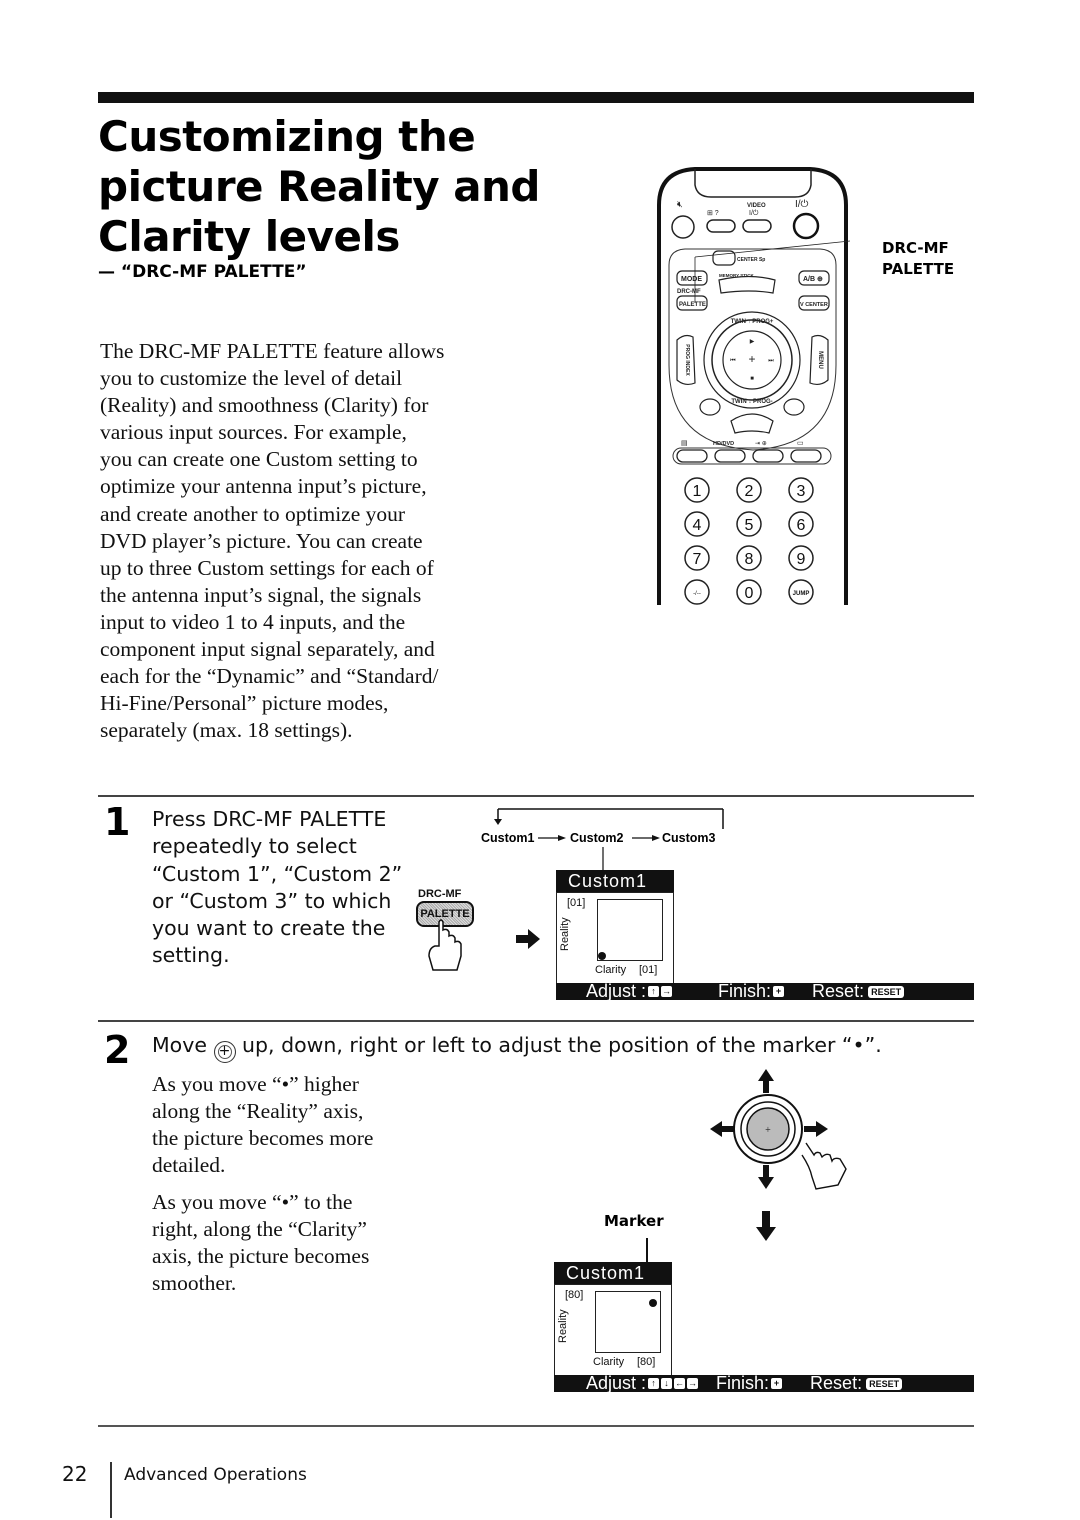 The height and width of the screenshot is (1520, 1080). Describe the element at coordinates (764, 1383) in the screenshot. I see `osd-help-bar: Adjust : ↑ ↓ ← → Finish: + Reset: RESET` at that location.